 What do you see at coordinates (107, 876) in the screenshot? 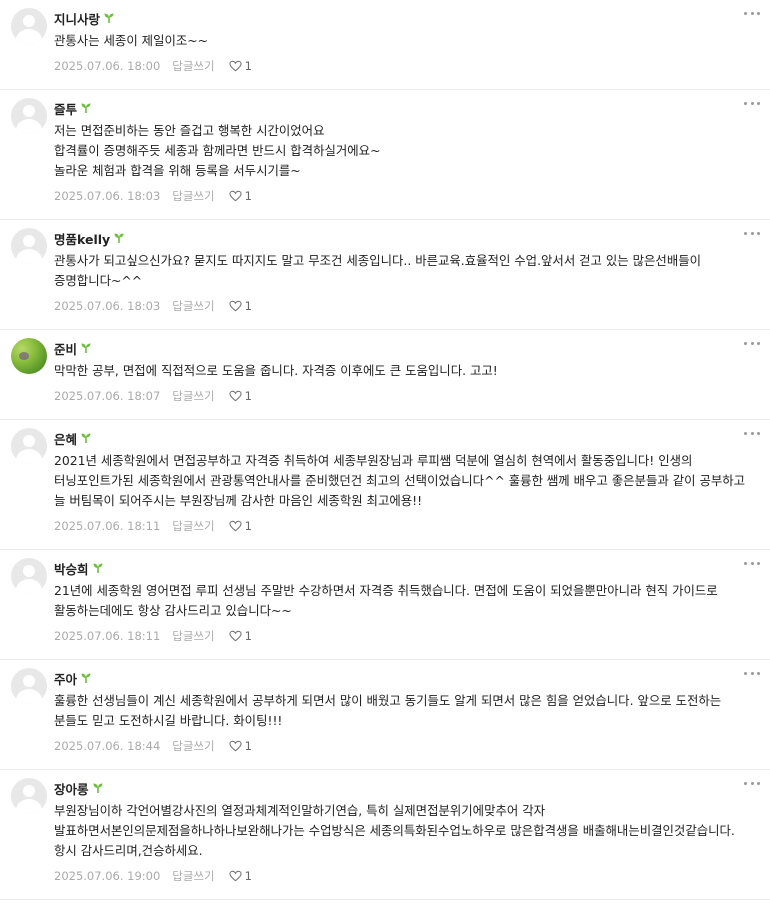
I see `comment-date: 2025.07.06. 19:00` at bounding box center [107, 876].